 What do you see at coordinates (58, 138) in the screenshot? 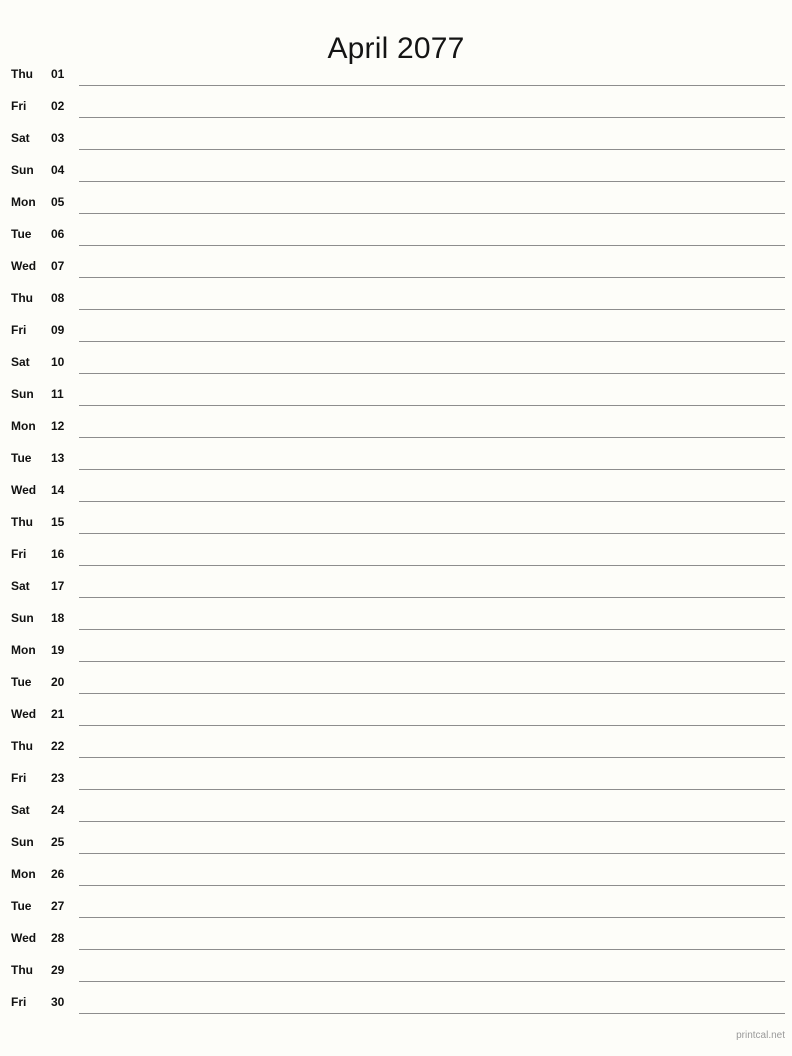
I see `day-date-number: 03` at bounding box center [58, 138].